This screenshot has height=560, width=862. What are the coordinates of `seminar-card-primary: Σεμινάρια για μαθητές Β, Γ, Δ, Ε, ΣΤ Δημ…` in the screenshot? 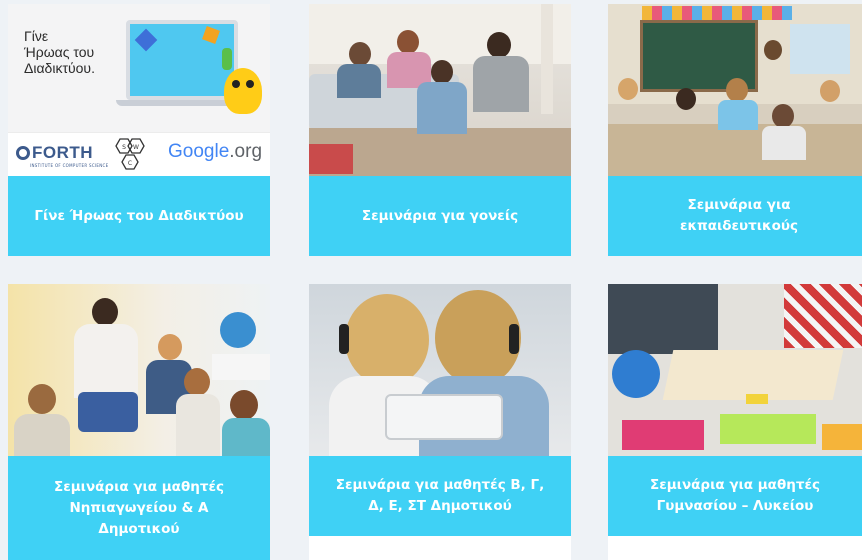 It's located at (440, 422).